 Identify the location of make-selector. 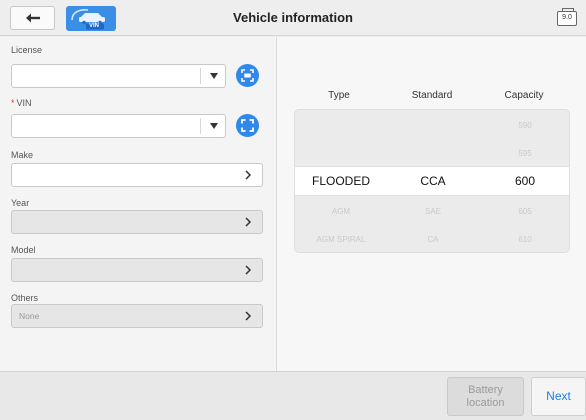
(137, 175).